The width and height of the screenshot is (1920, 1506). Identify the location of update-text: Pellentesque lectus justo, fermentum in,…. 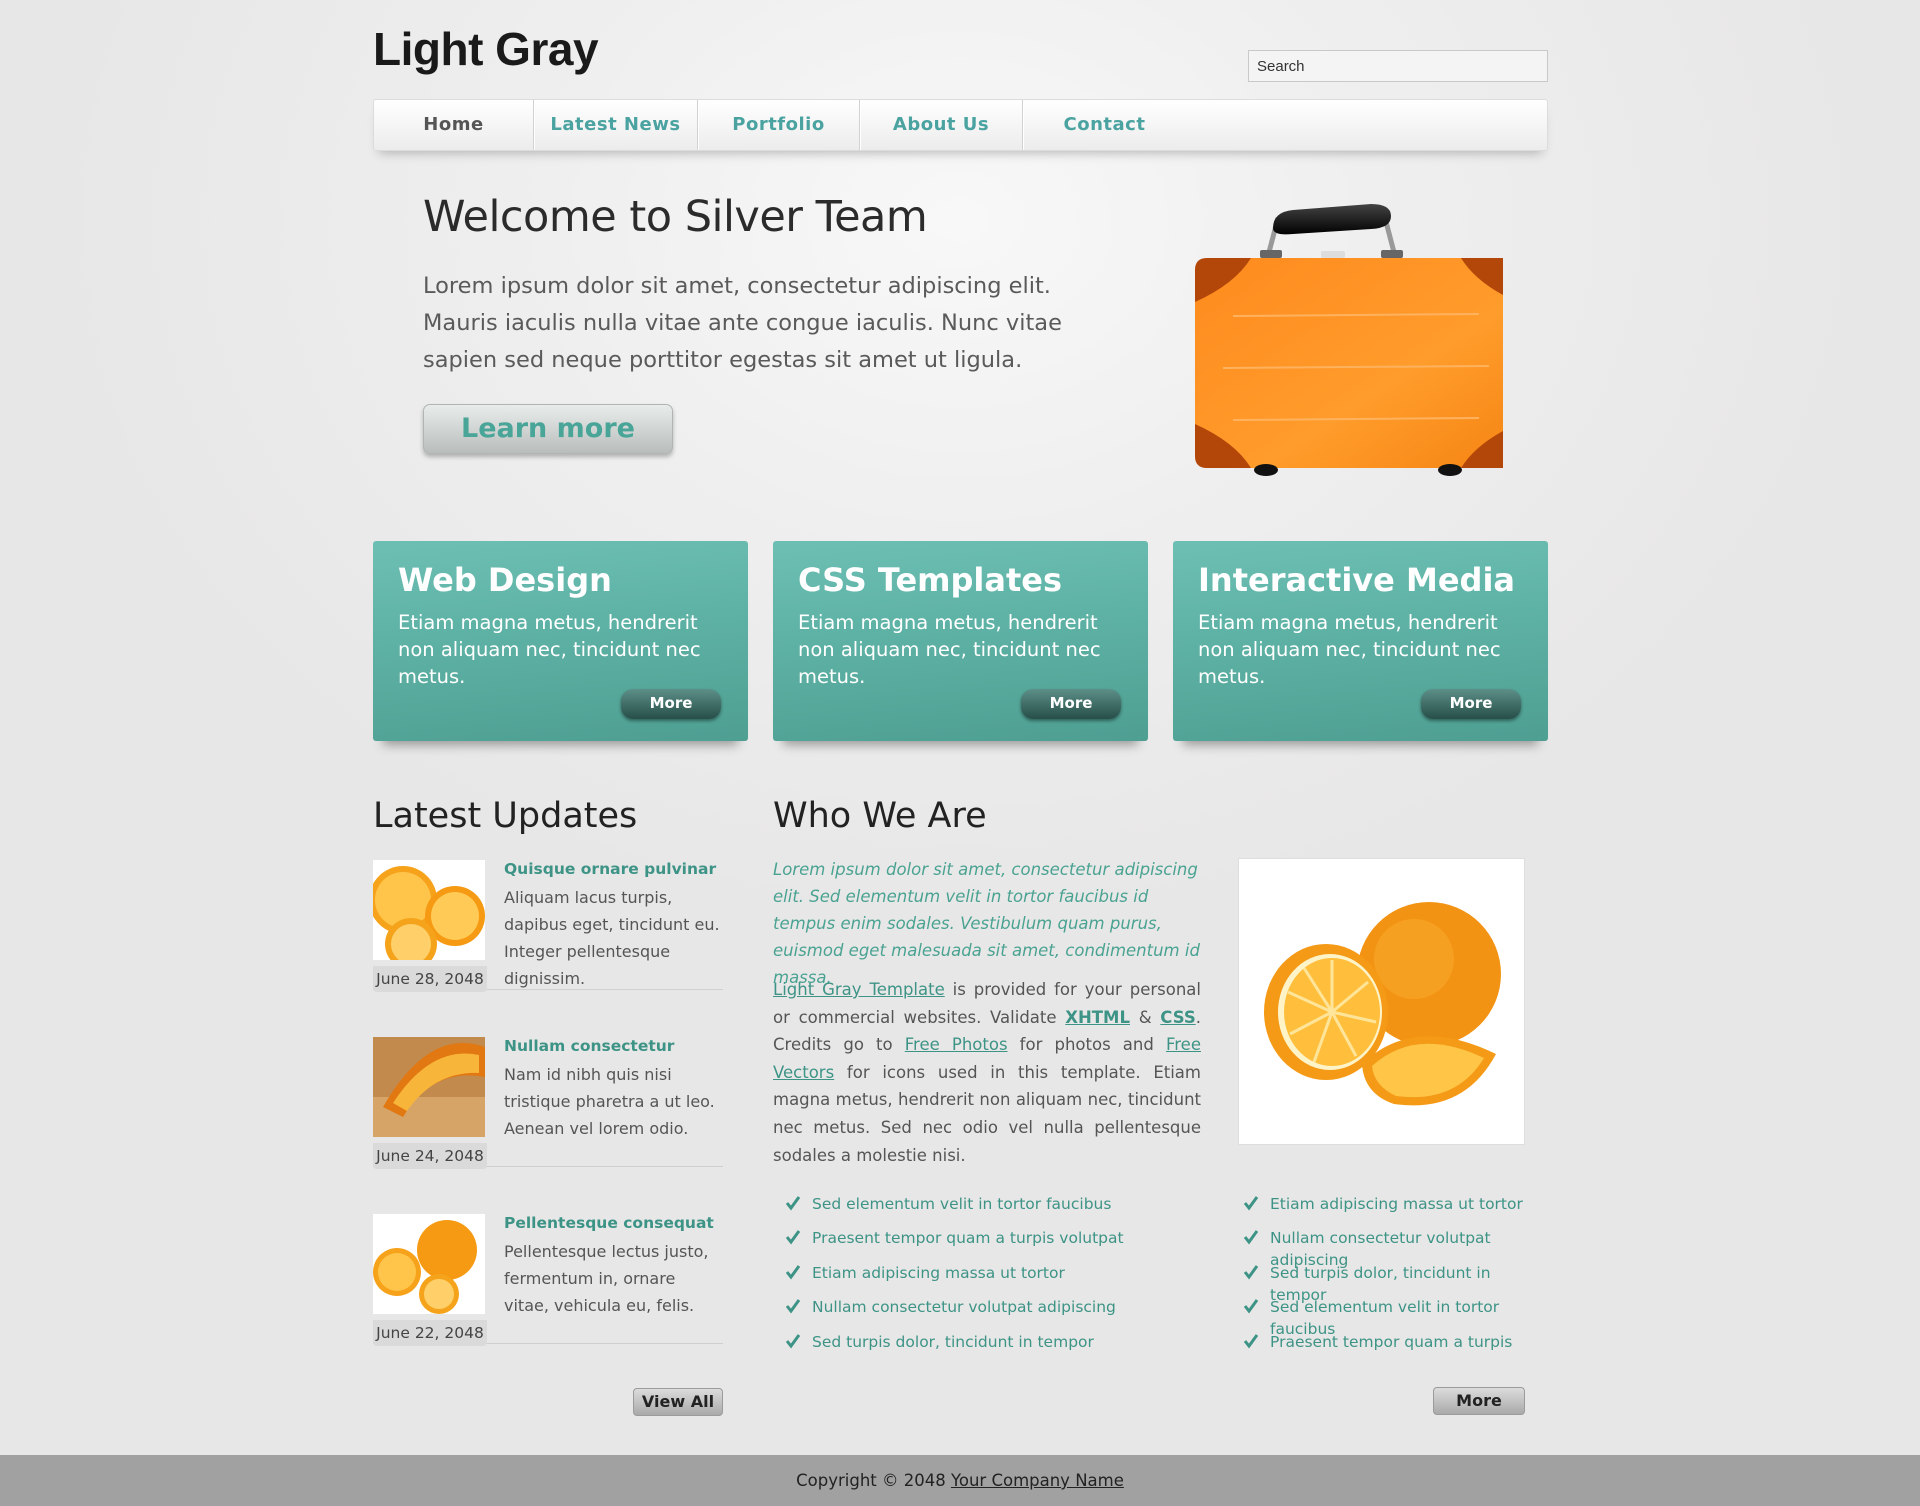
(606, 1278).